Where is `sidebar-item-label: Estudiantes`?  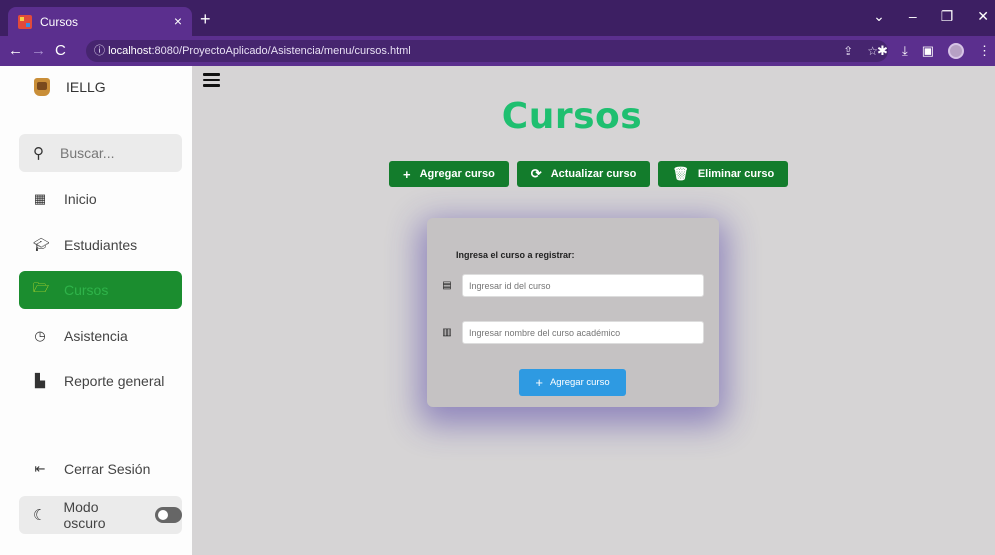
sidebar-item-label: Estudiantes is located at coordinates (101, 245).